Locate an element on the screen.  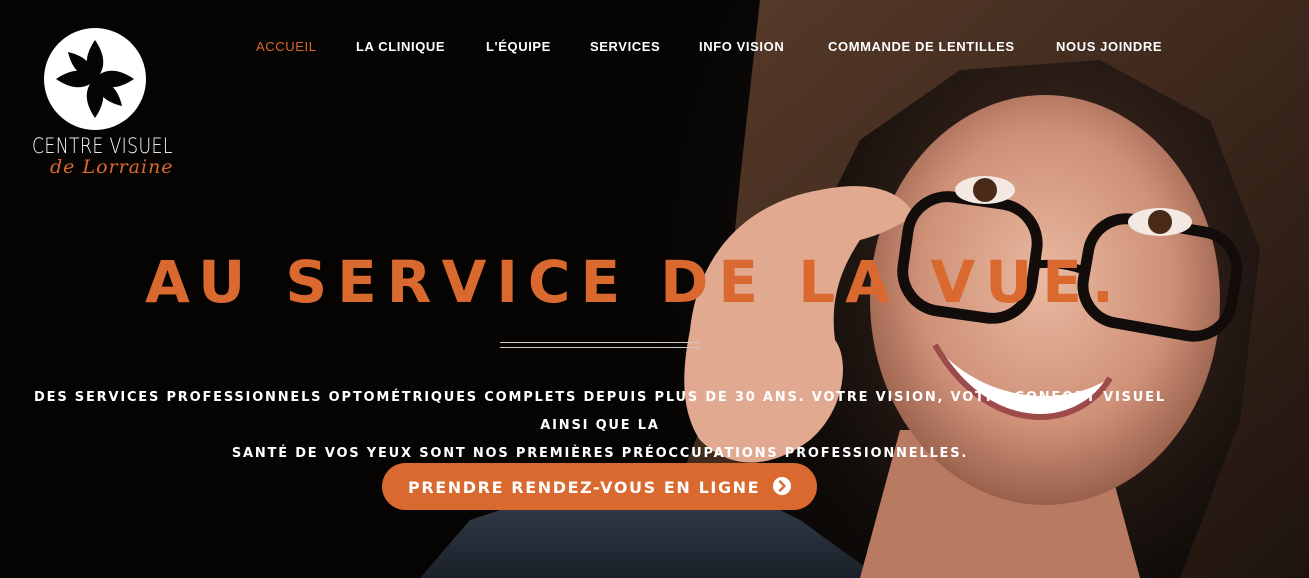
nav-item-la-clinique: LA CLINIQUE is located at coordinates (400, 46).